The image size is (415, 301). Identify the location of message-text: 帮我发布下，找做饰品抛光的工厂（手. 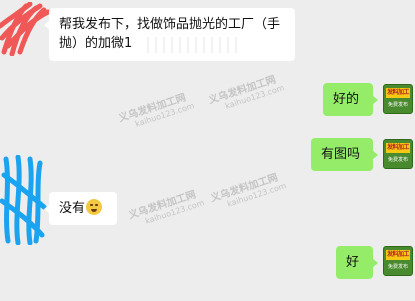
(170, 24).